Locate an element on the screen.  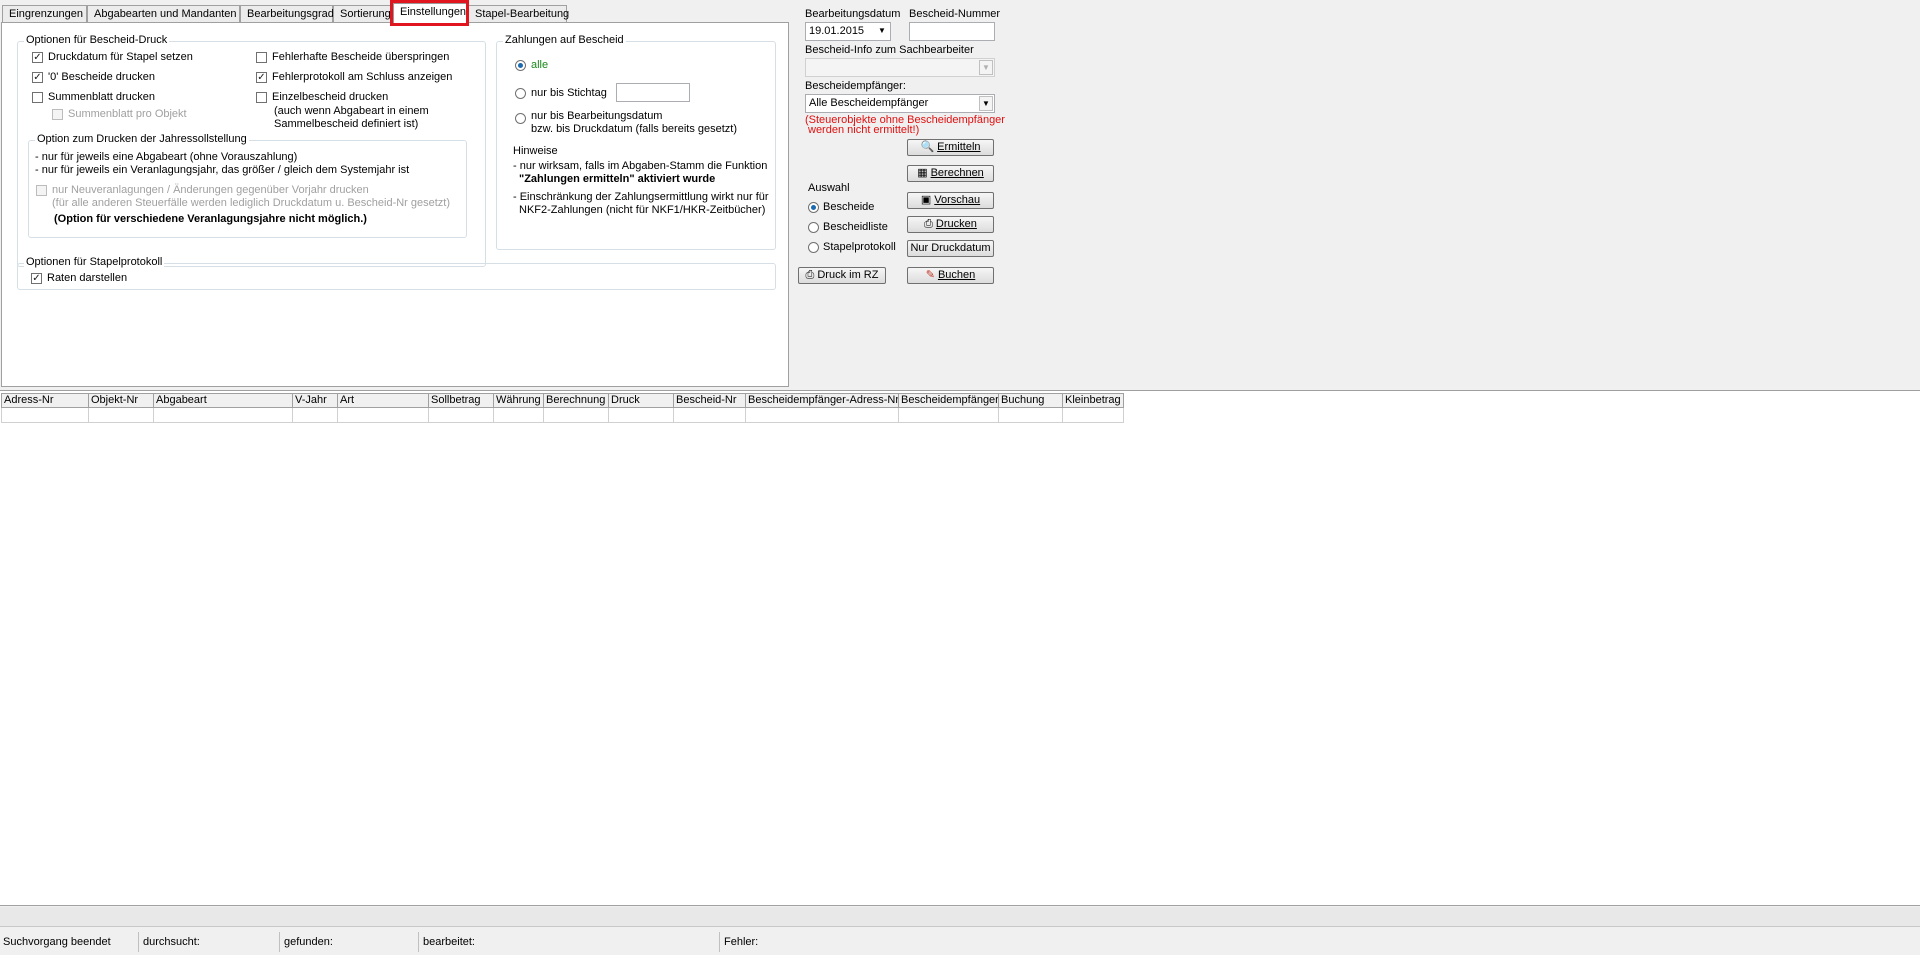
fehlerprotokoll-checkbox: ✓ is located at coordinates (261, 77).